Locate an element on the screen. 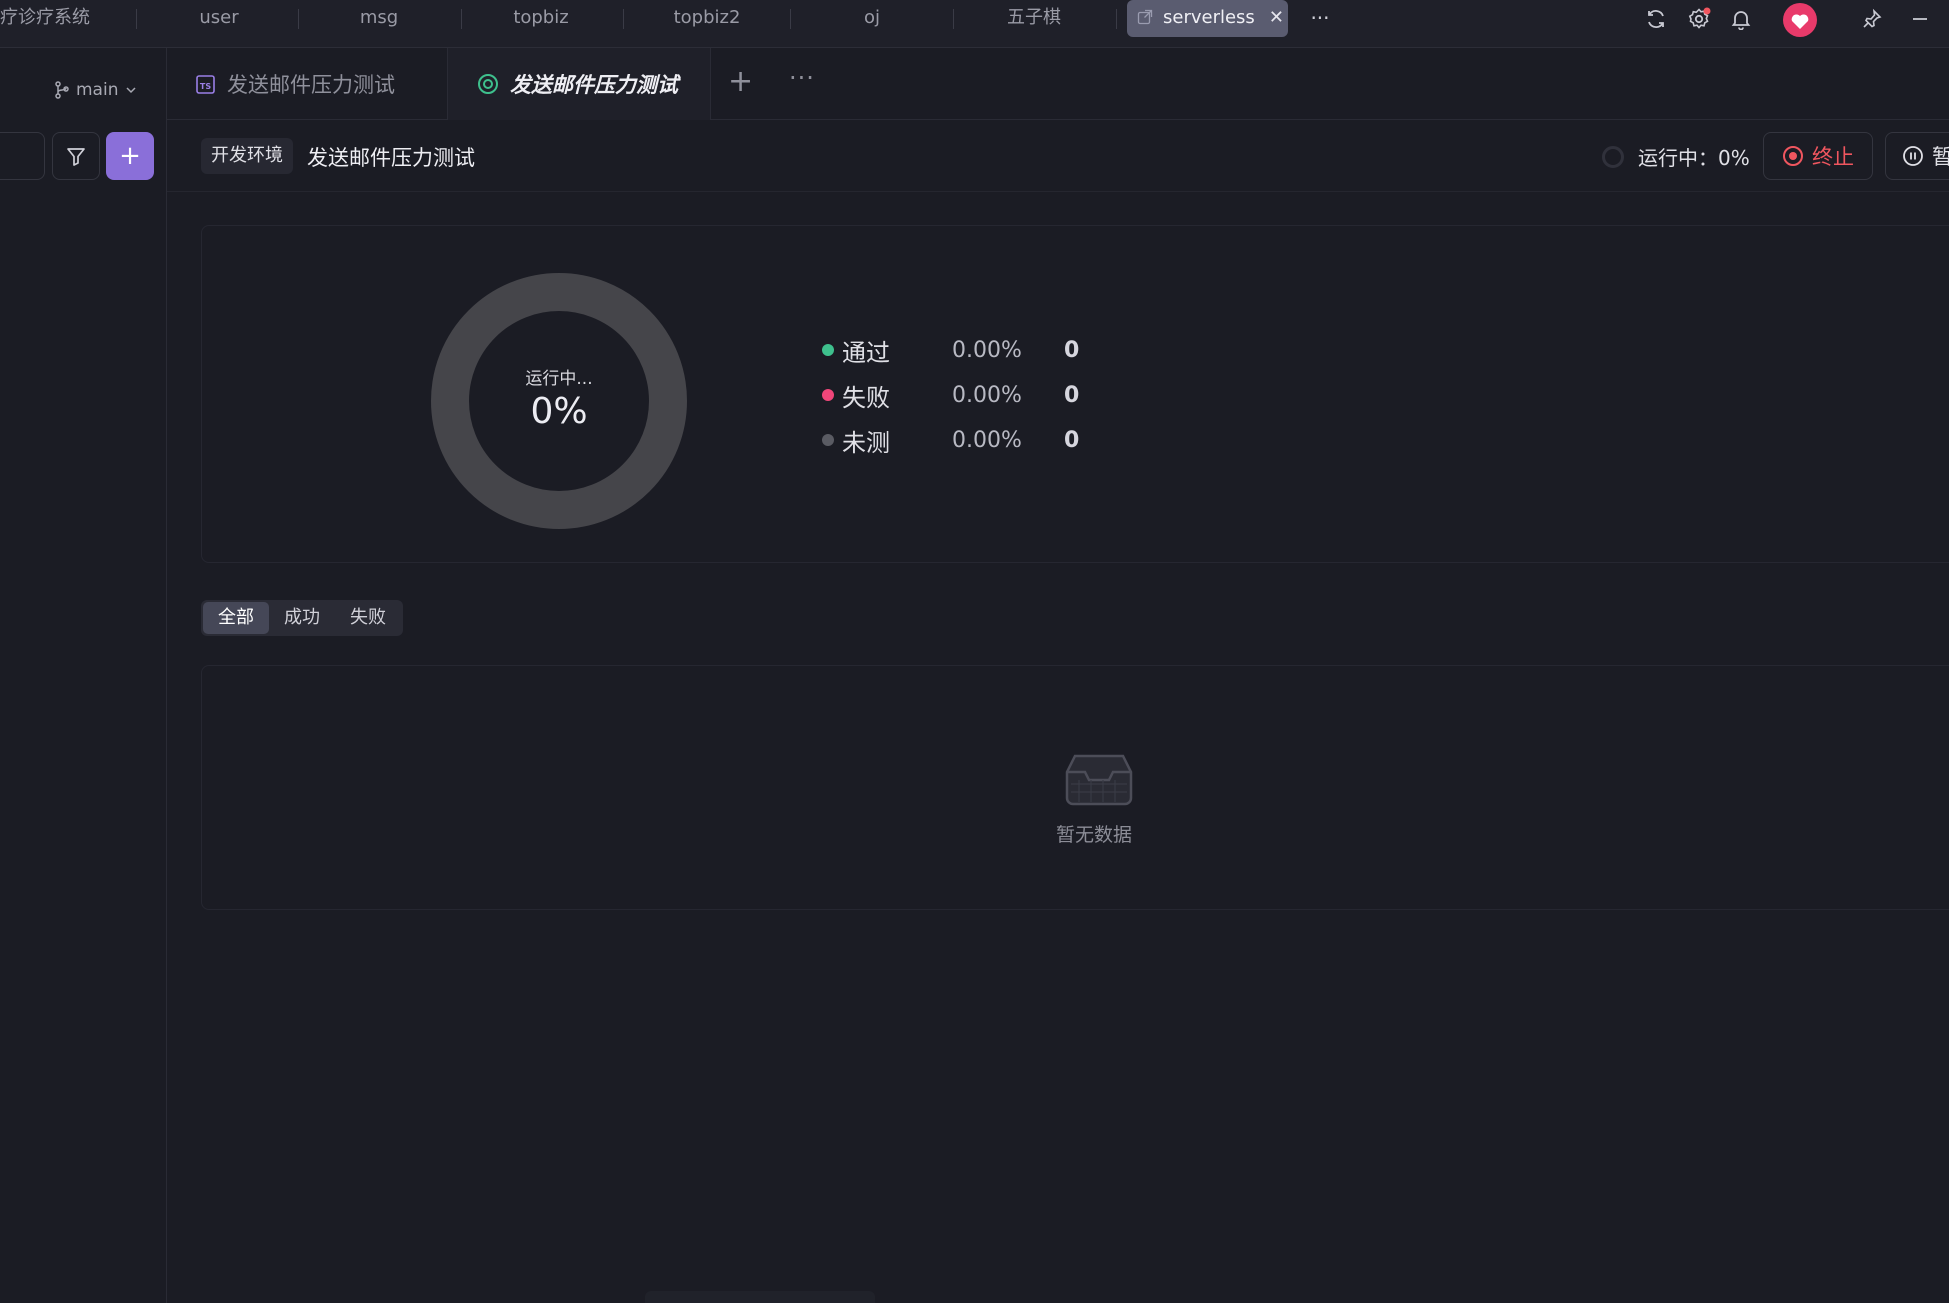 Image resolution: width=1949 pixels, height=1303 pixels. sidebar: main + is located at coordinates (83, 675).